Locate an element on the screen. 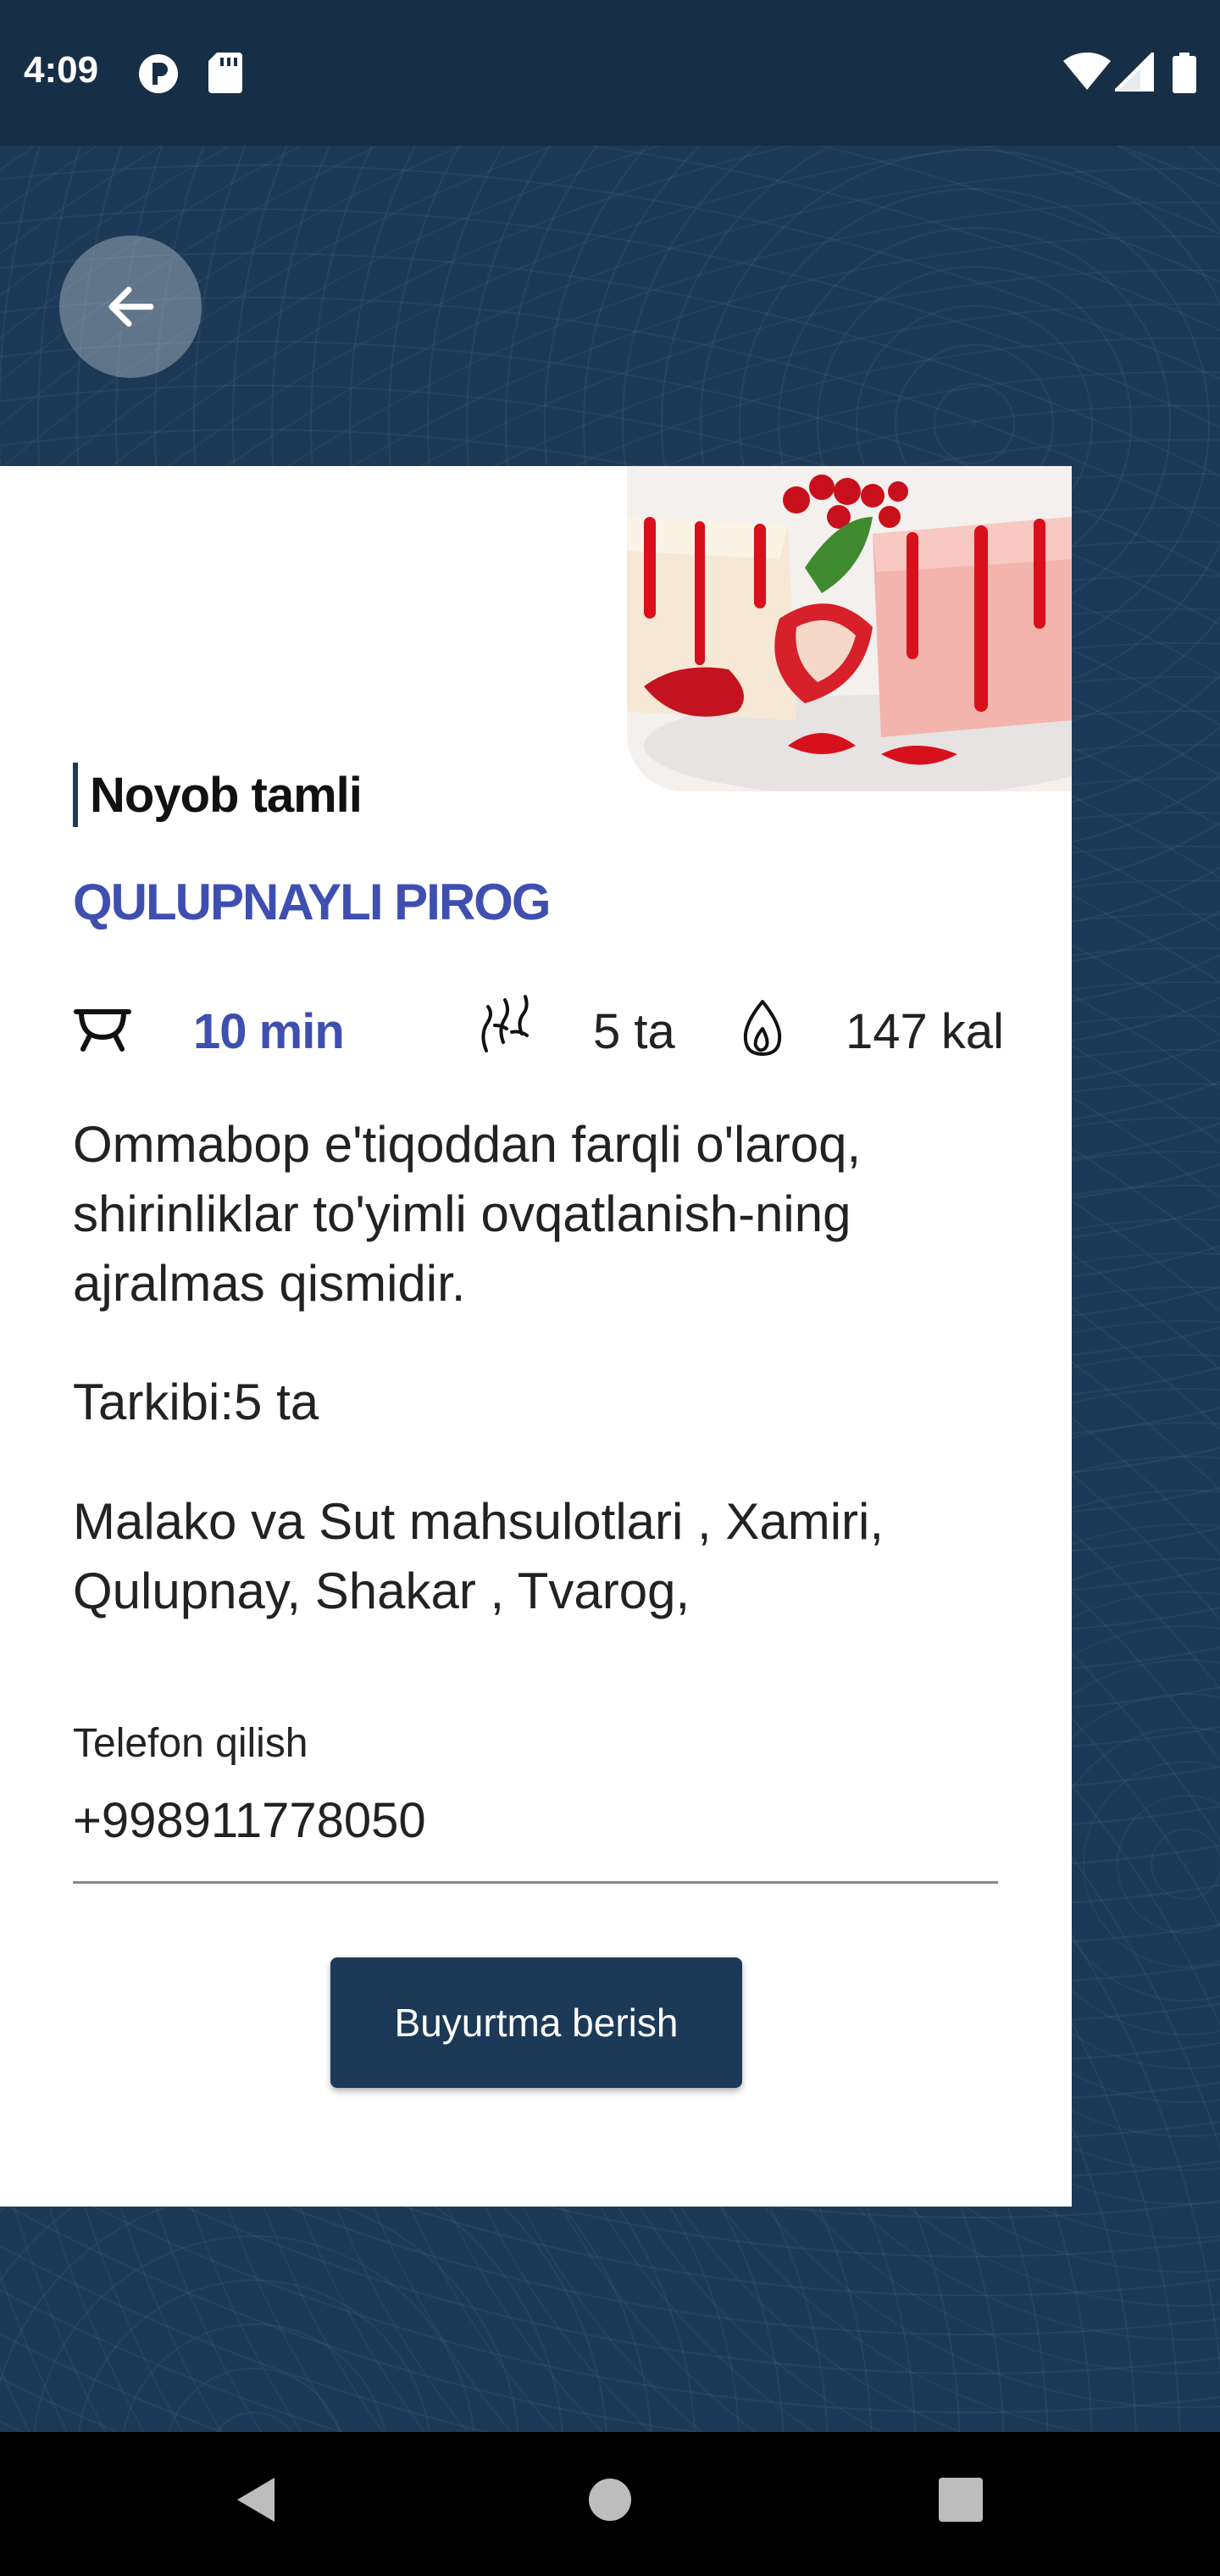  battery-icon is located at coordinates (1184, 73).